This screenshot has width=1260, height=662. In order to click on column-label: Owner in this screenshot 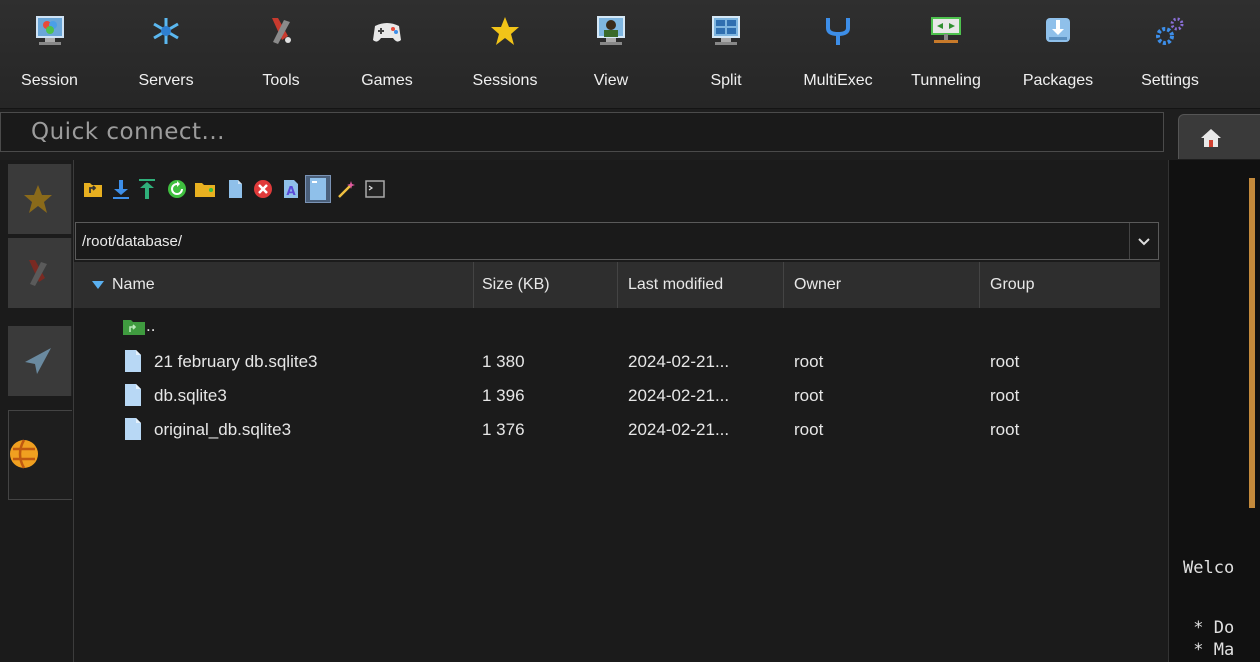, I will do `click(818, 284)`.